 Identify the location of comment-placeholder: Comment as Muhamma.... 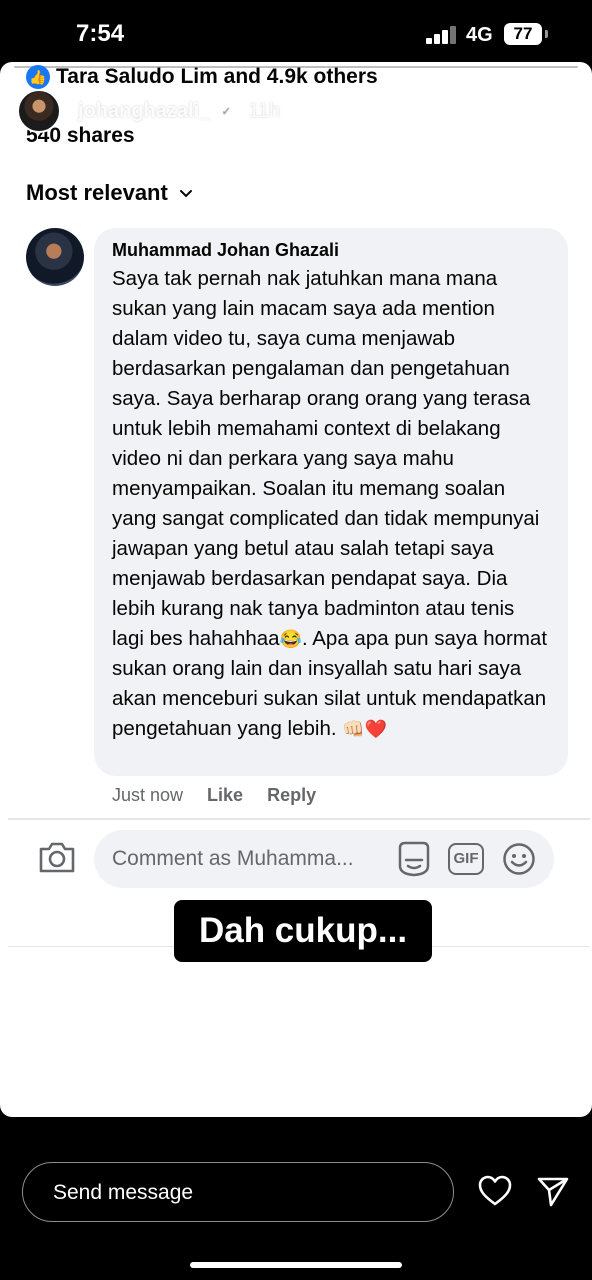
(233, 858).